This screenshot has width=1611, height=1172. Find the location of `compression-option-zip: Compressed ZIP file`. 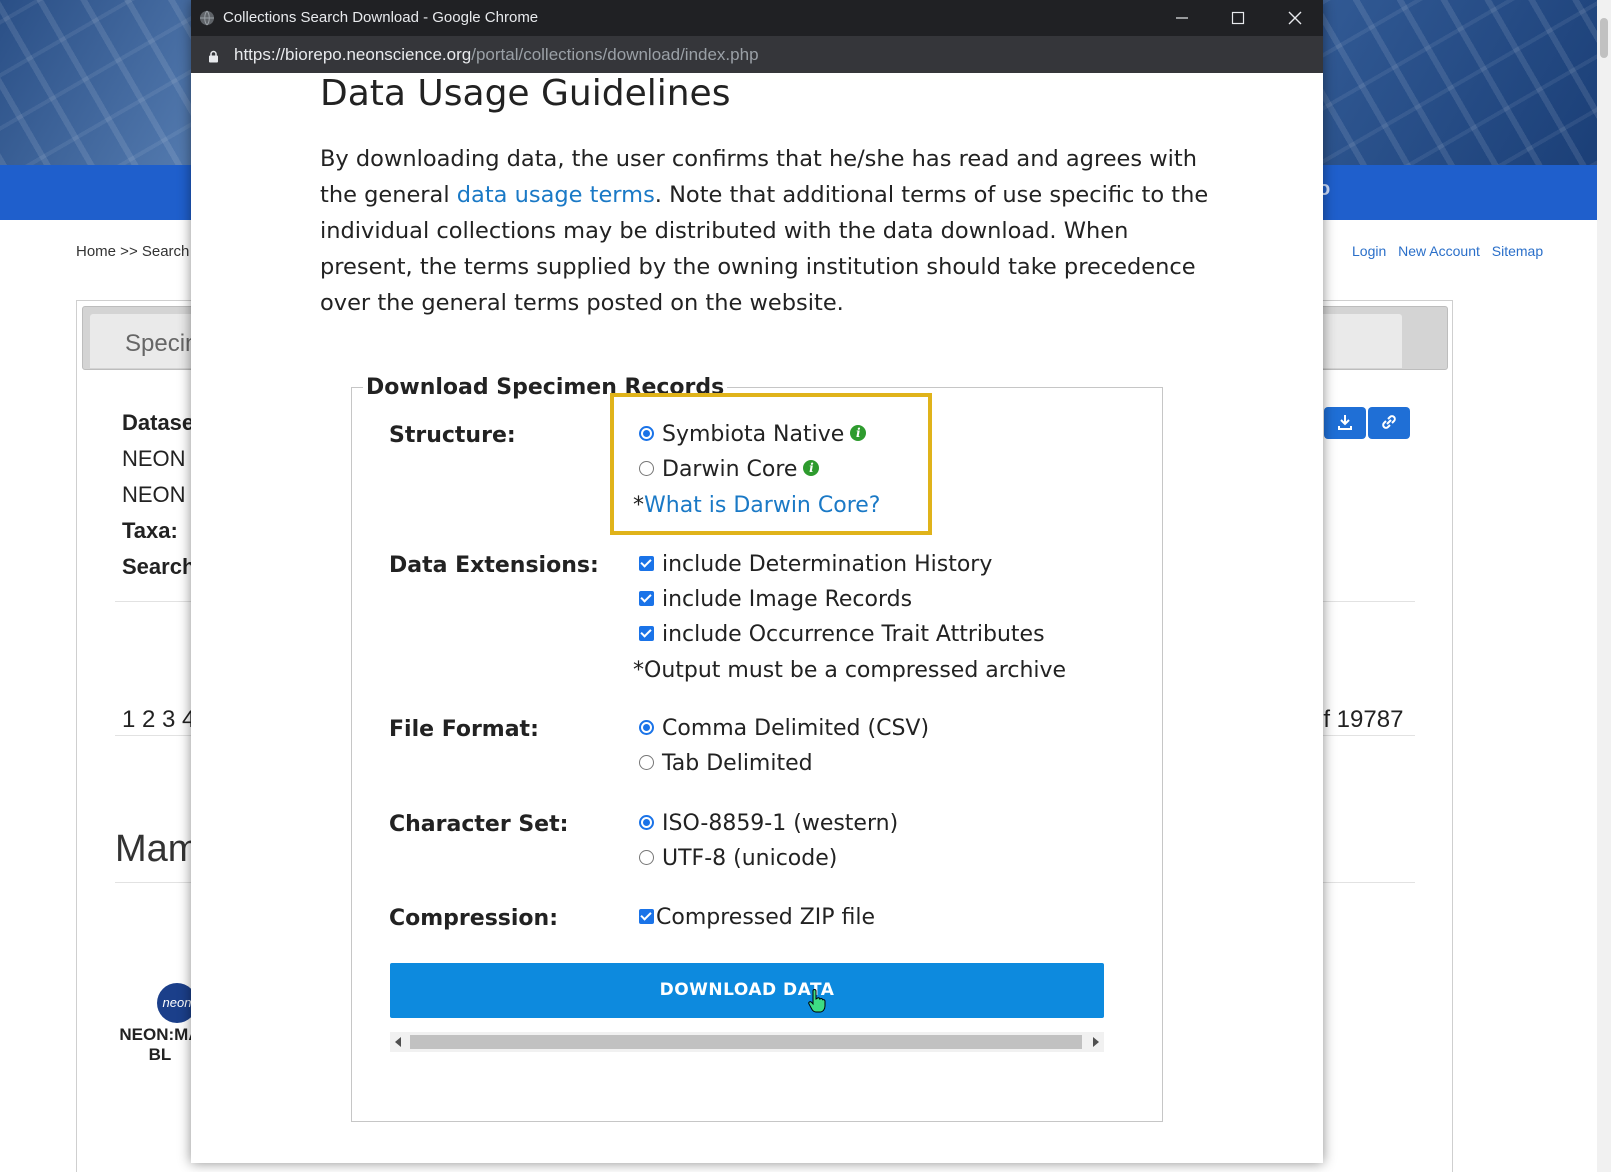

compression-option-zip: Compressed ZIP file is located at coordinates (757, 918).